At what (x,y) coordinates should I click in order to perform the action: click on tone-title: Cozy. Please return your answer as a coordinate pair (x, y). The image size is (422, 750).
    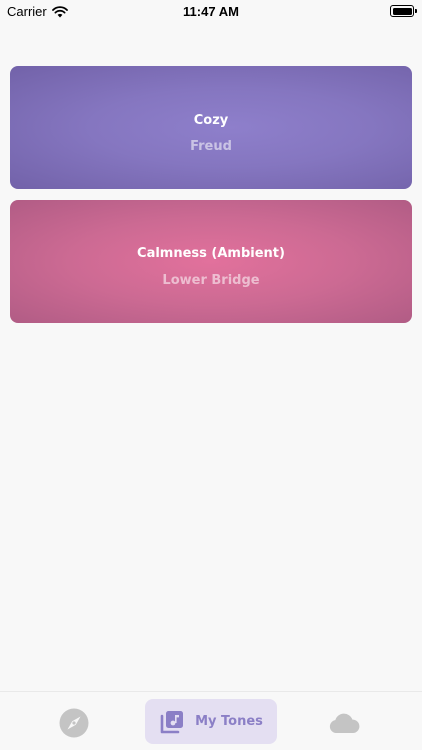
    Looking at the image, I should click on (211, 120).